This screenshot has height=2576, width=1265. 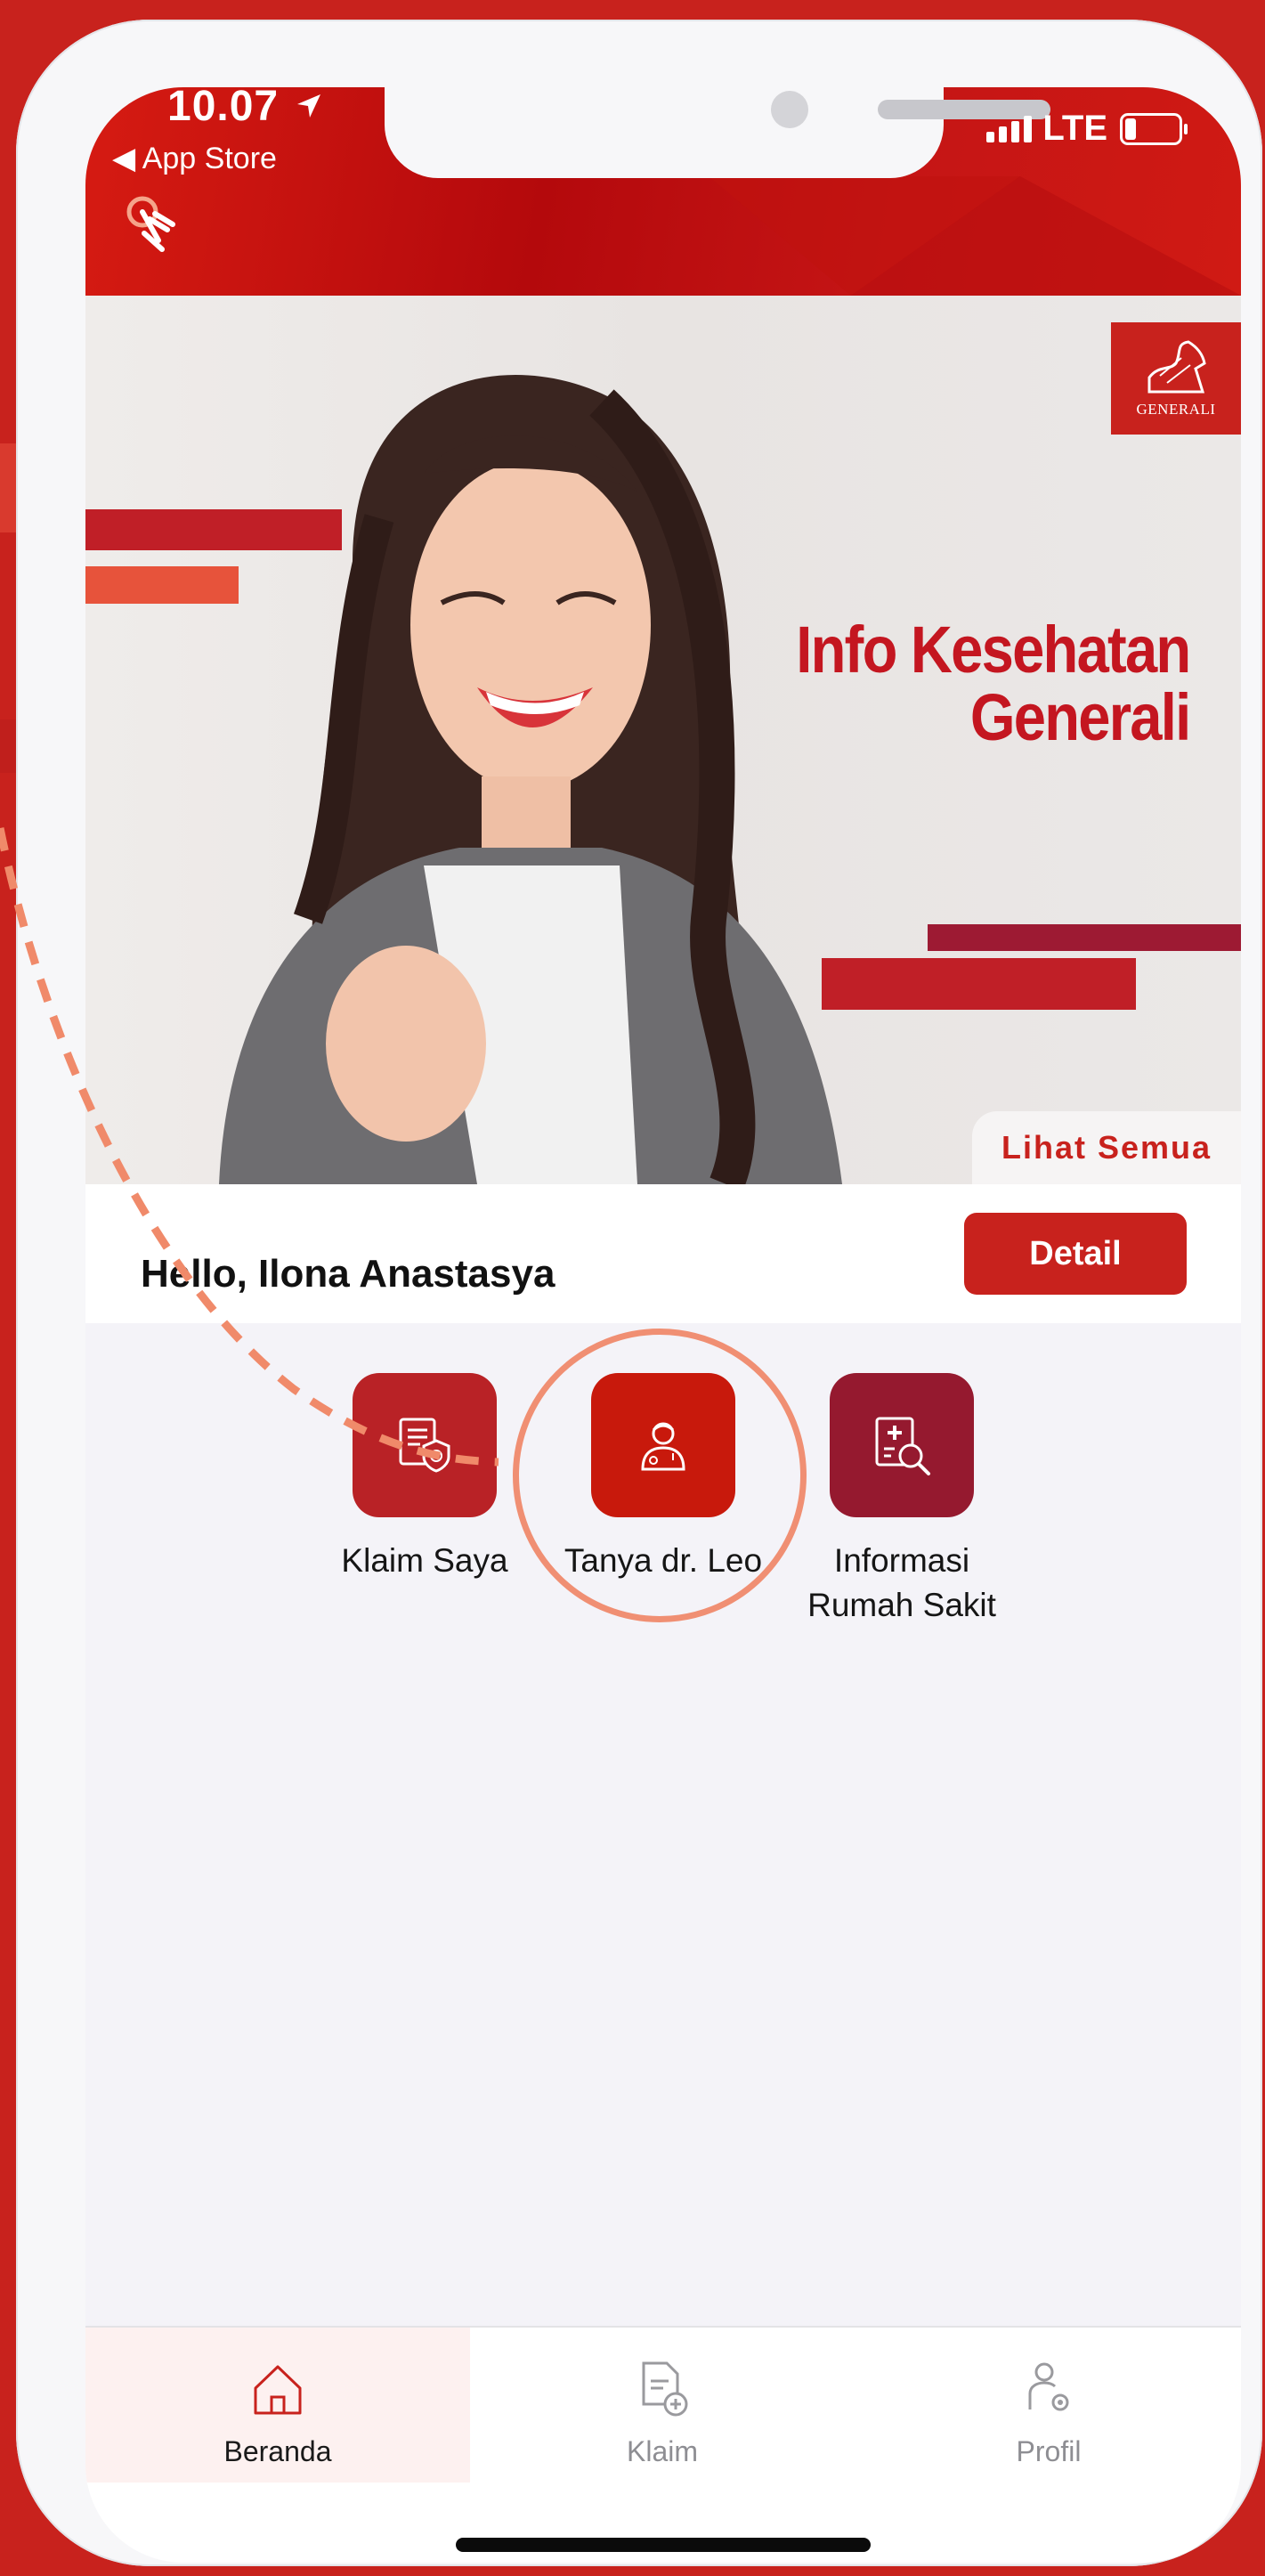 I want to click on status-right: LTE, so click(x=1087, y=129).